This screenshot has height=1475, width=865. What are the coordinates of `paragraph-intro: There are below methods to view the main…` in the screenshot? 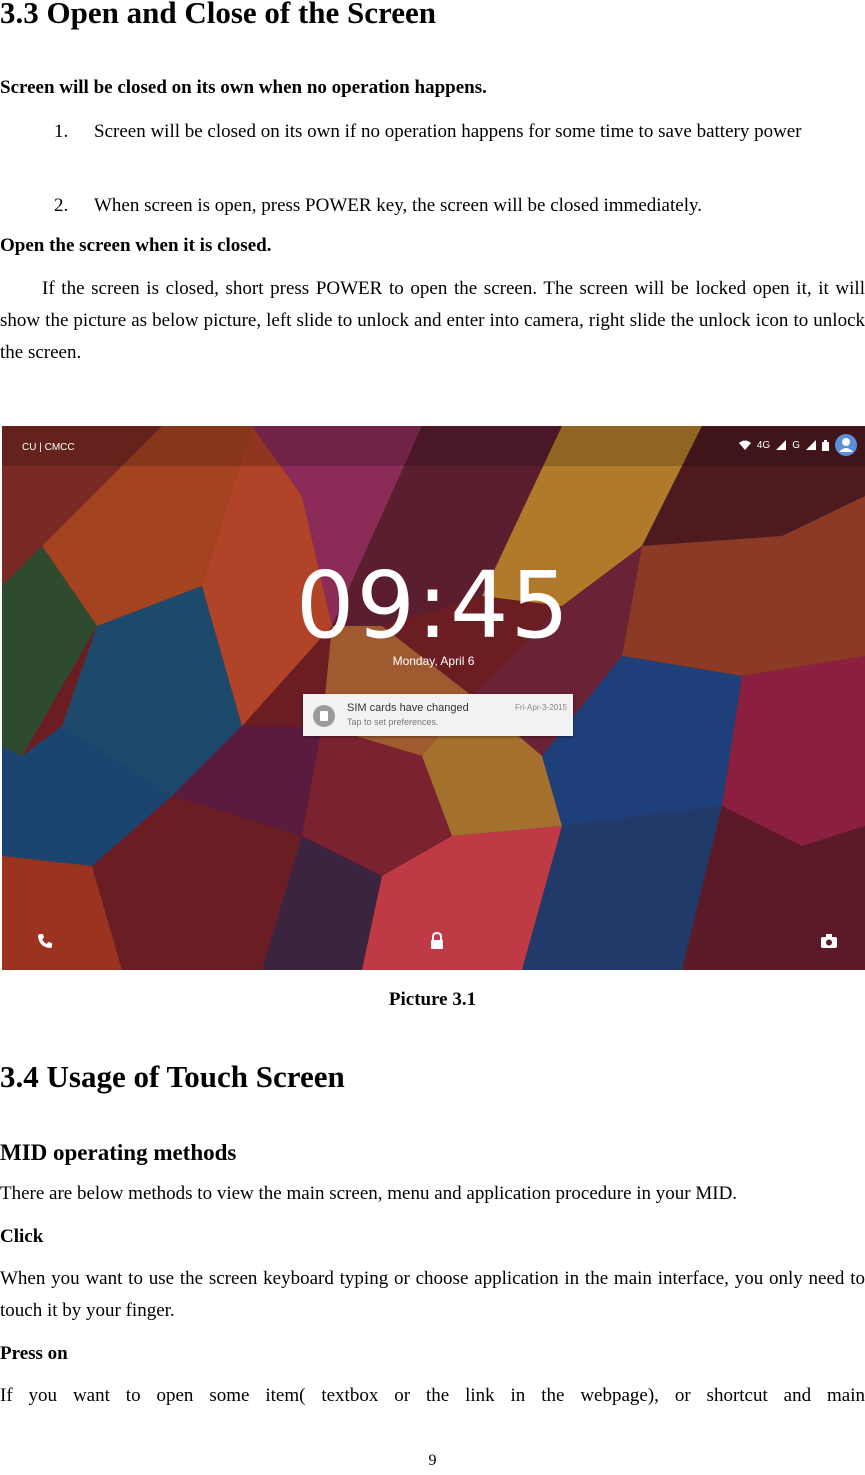 It's located at (369, 1193).